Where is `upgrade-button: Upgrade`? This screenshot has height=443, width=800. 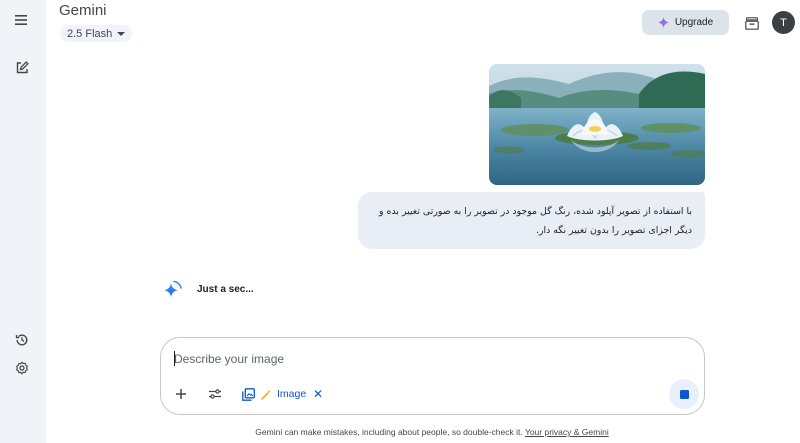 upgrade-button: Upgrade is located at coordinates (685, 22).